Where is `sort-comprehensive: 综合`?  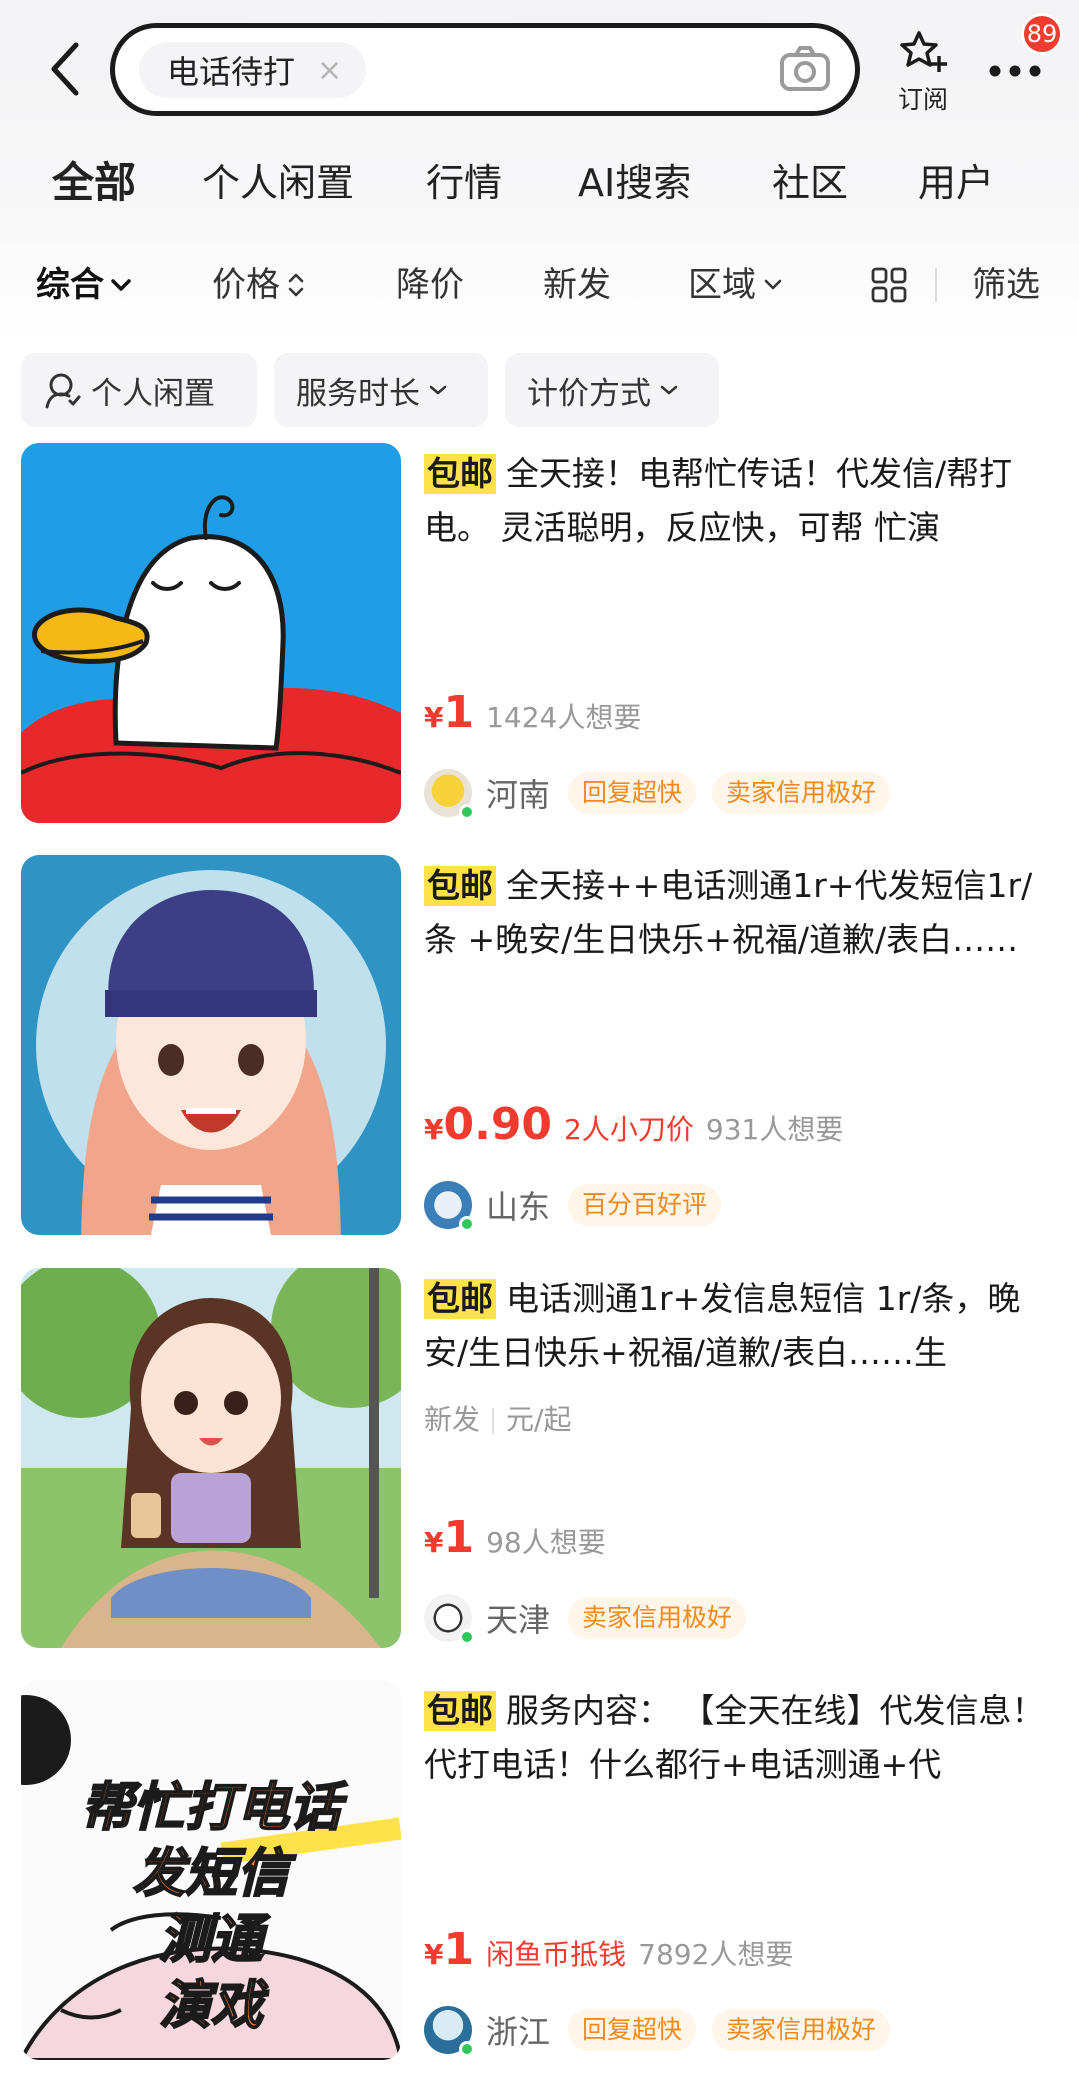
sort-comprehensive: 综合 is located at coordinates (84, 285).